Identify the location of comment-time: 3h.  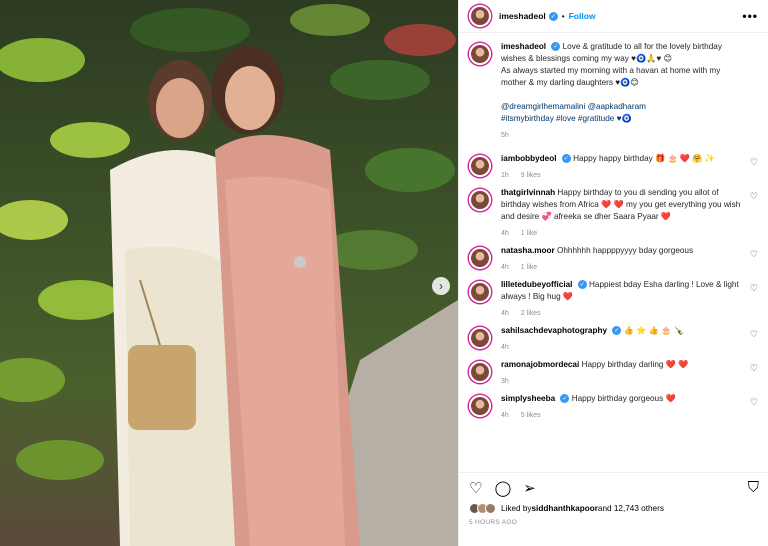
(505, 381).